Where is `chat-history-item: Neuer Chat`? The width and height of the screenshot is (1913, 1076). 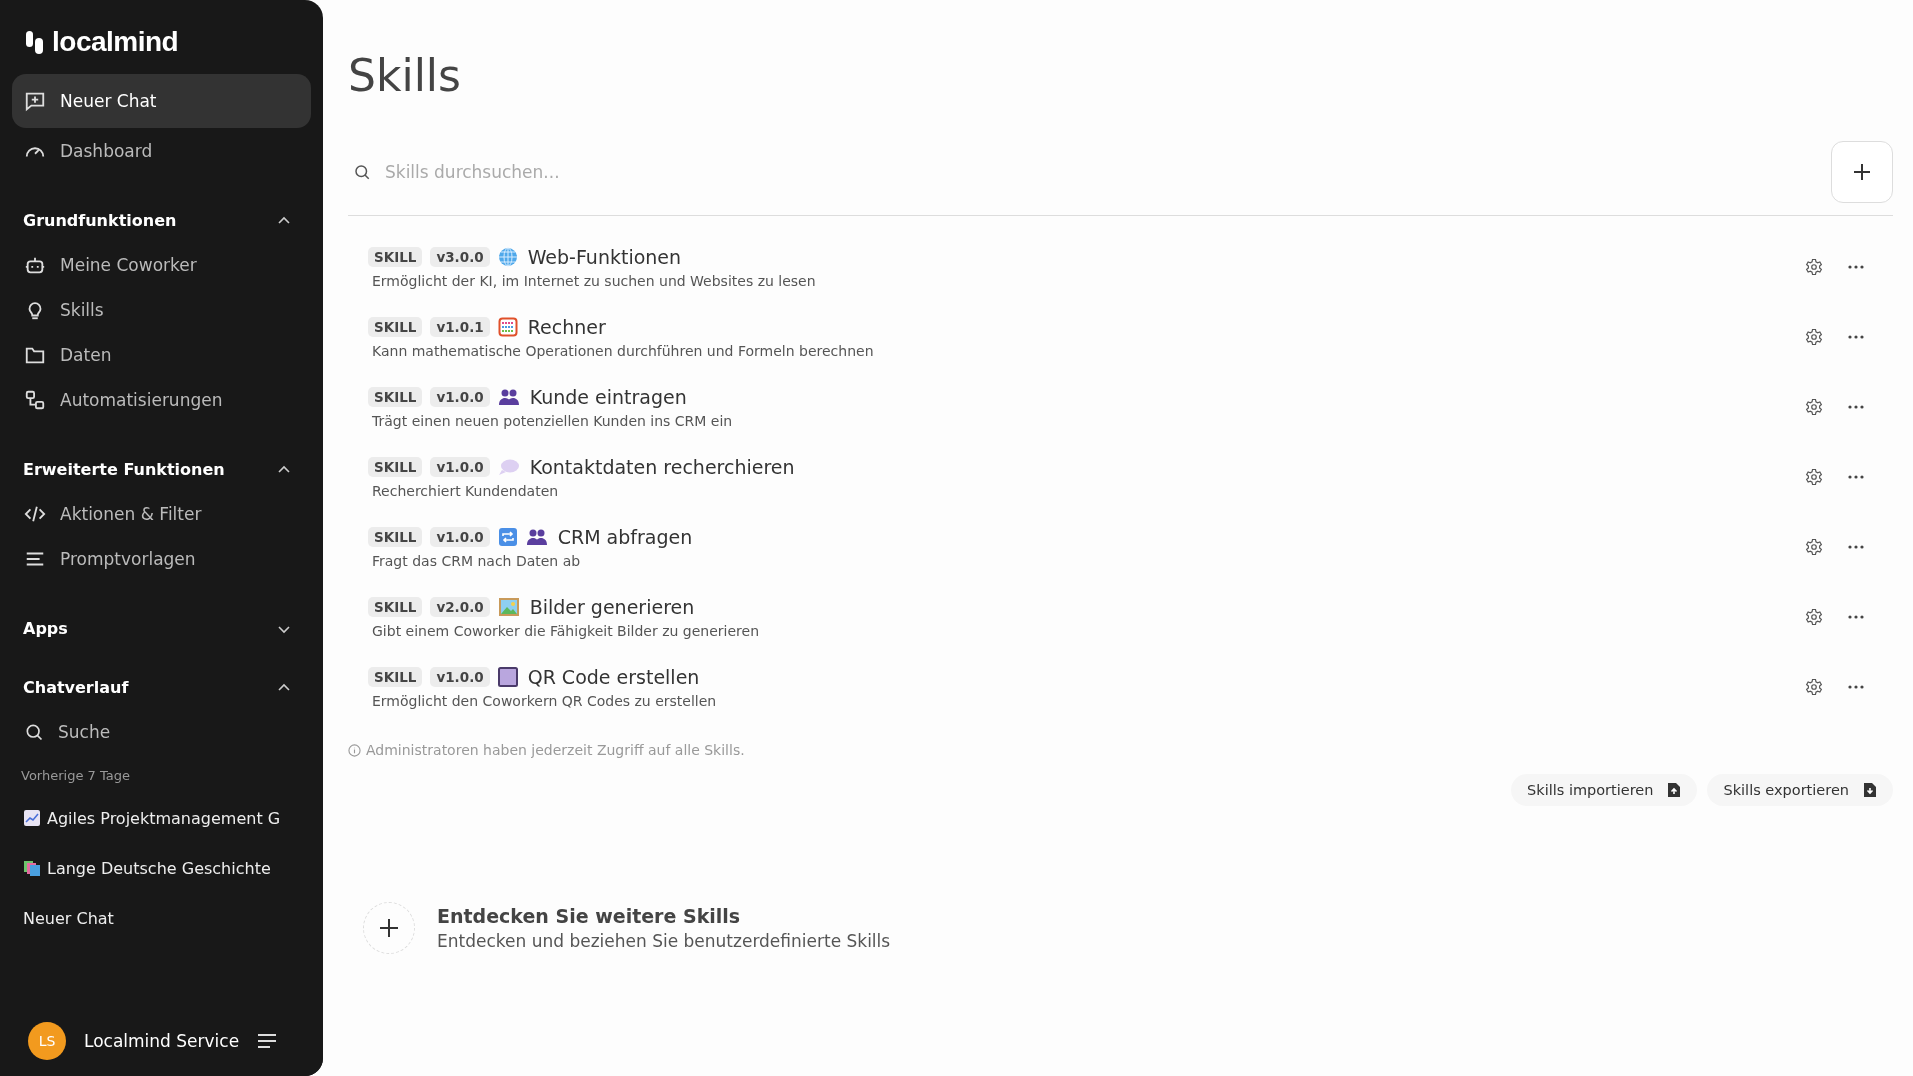 chat-history-item: Neuer Chat is located at coordinates (161, 918).